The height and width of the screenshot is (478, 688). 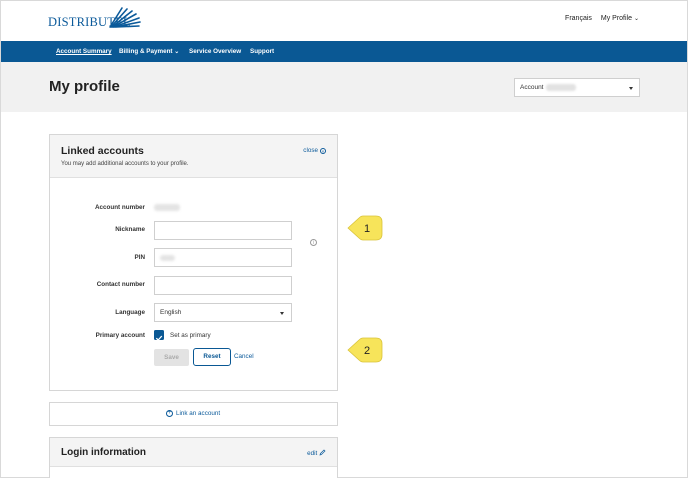 What do you see at coordinates (215, 51) in the screenshot?
I see `nav-service-overview: Service Overview` at bounding box center [215, 51].